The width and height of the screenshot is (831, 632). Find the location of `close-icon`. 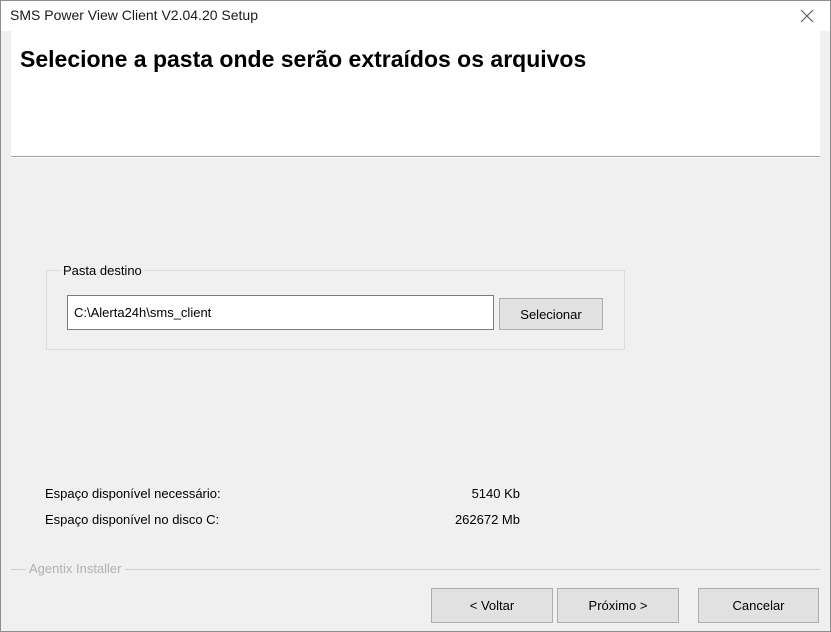

close-icon is located at coordinates (807, 16).